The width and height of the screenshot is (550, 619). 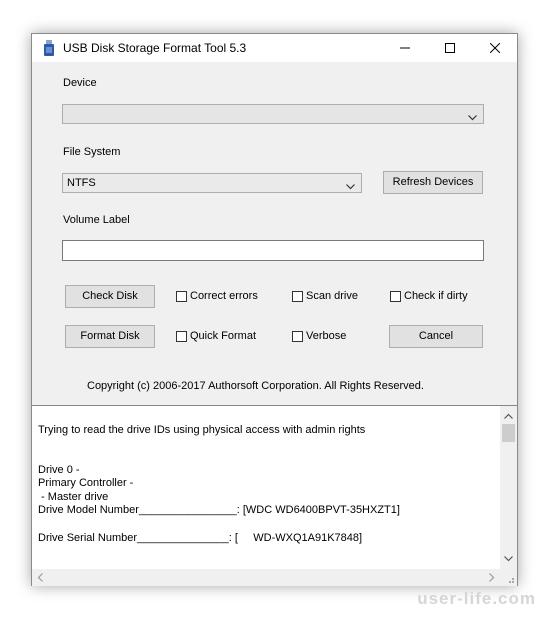 What do you see at coordinates (110, 336) in the screenshot?
I see `format-disk-button: Format Disk` at bounding box center [110, 336].